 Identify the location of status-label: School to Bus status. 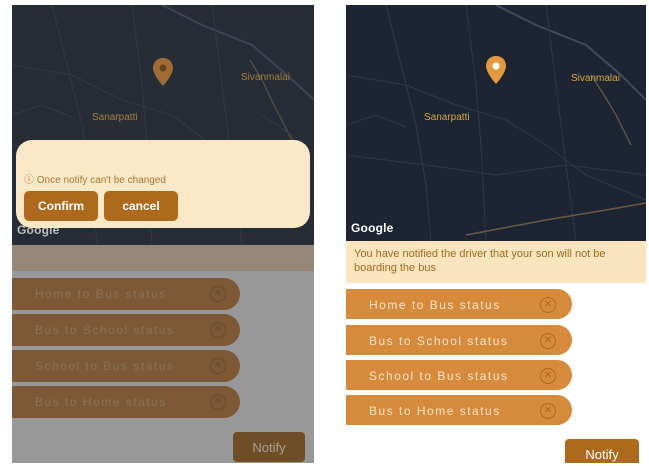
(439, 376).